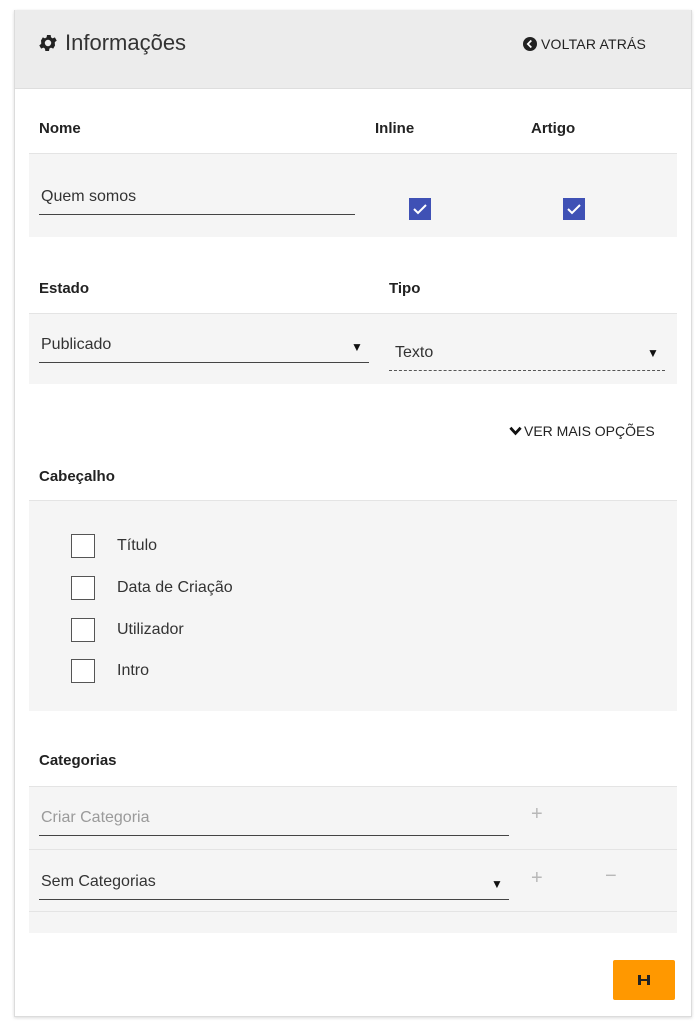 The image size is (698, 1021). I want to click on categorias-label: Categorias, so click(78, 760).